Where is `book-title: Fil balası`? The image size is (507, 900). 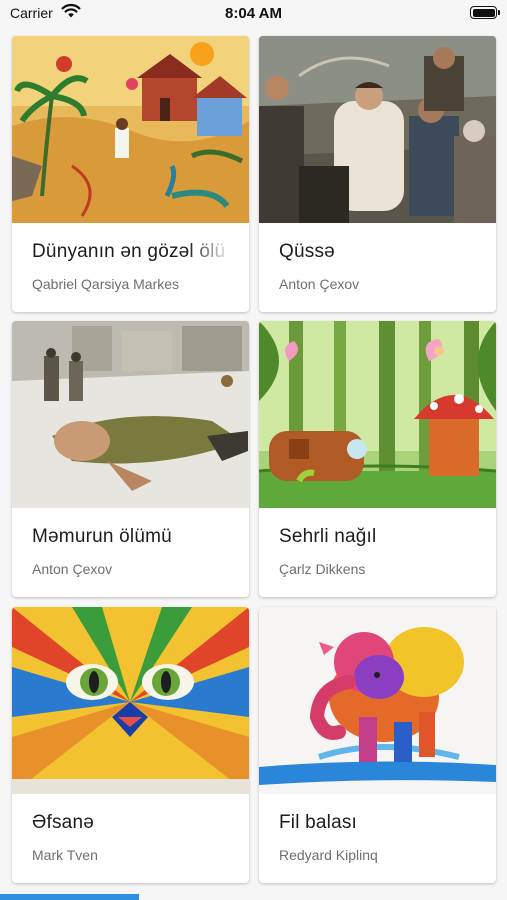 book-title: Fil balası is located at coordinates (318, 822).